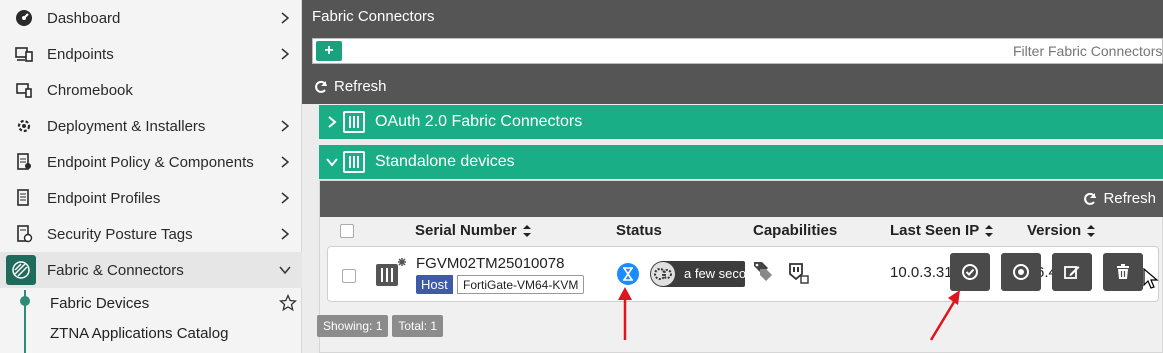 This screenshot has width=1163, height=353. Describe the element at coordinates (120, 234) in the screenshot. I see `sidebar-item-label: Security Posture Tags` at that location.